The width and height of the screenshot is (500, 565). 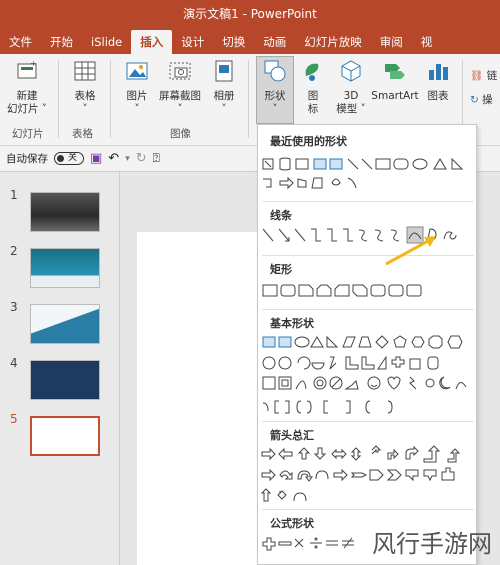 I want to click on autosave-label: 自动保存, so click(x=27, y=159).